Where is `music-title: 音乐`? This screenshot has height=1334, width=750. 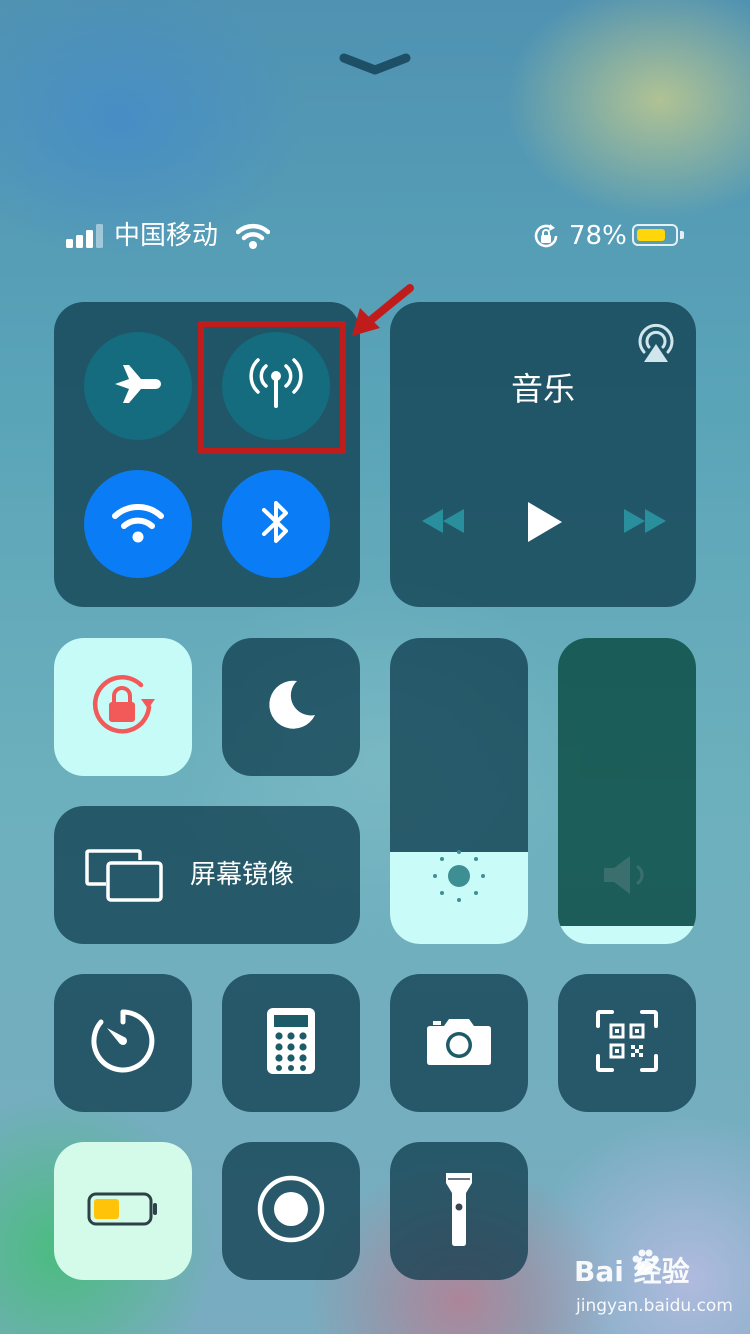 music-title: 音乐 is located at coordinates (542, 389).